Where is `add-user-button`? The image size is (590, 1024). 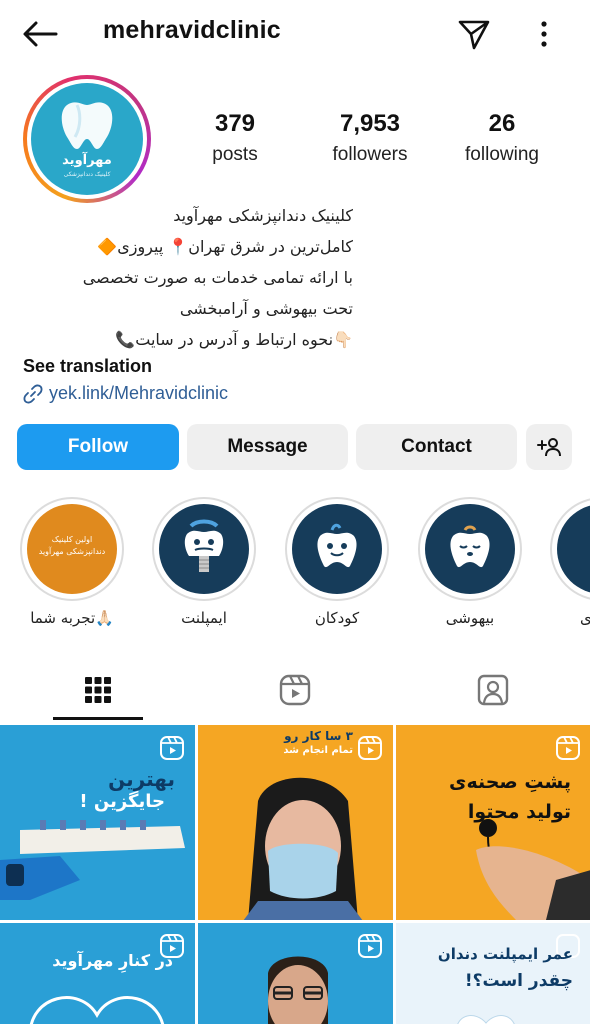 add-user-button is located at coordinates (549, 447).